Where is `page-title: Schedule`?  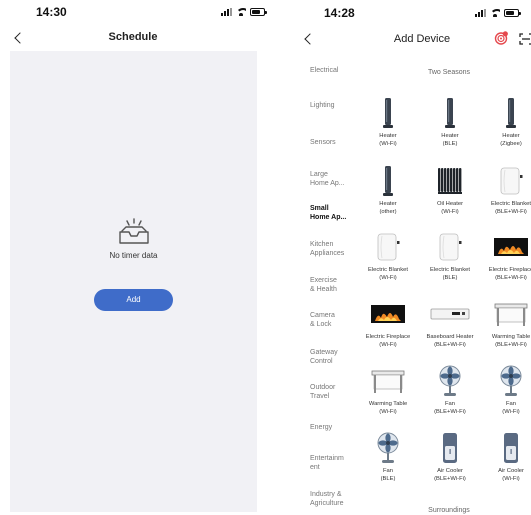
page-title: Schedule is located at coordinates (133, 37).